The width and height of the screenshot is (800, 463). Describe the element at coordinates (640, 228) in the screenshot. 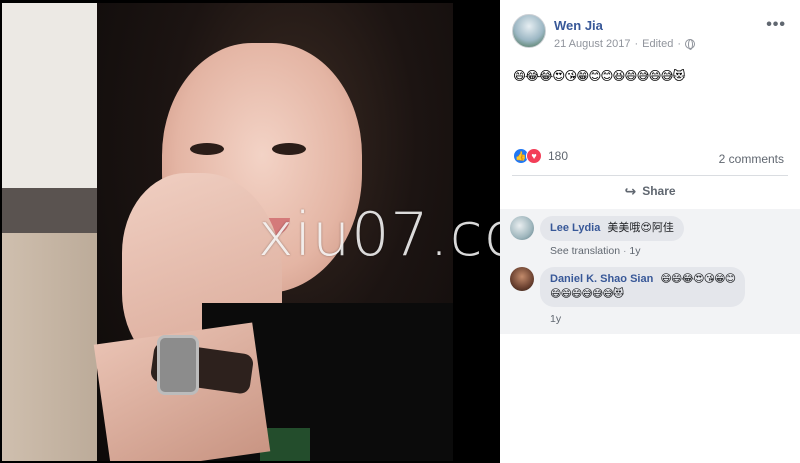

I see `comment-text: 美美哦😍阿佳` at that location.